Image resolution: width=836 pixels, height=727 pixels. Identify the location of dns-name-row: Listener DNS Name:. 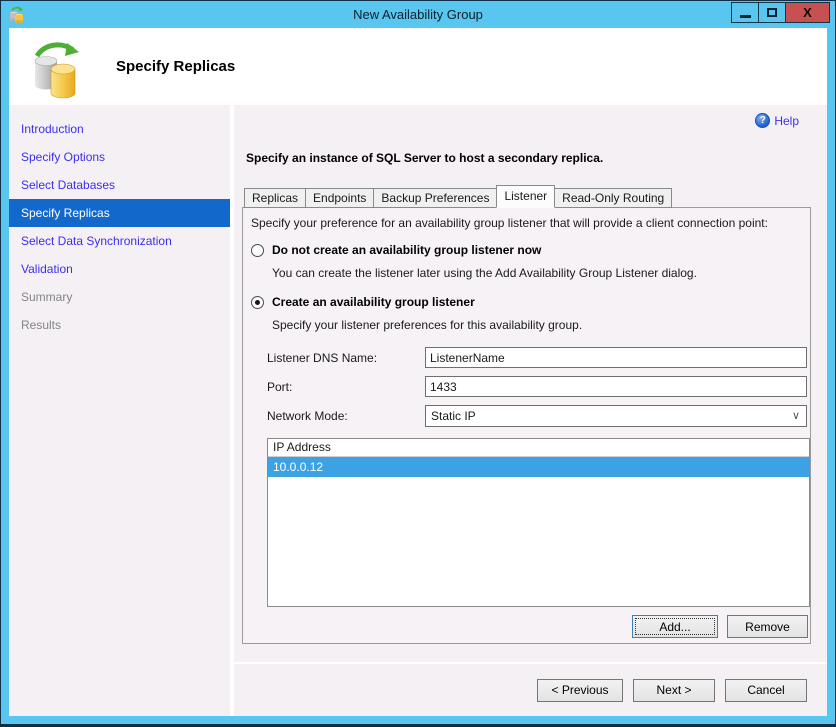
(537, 358).